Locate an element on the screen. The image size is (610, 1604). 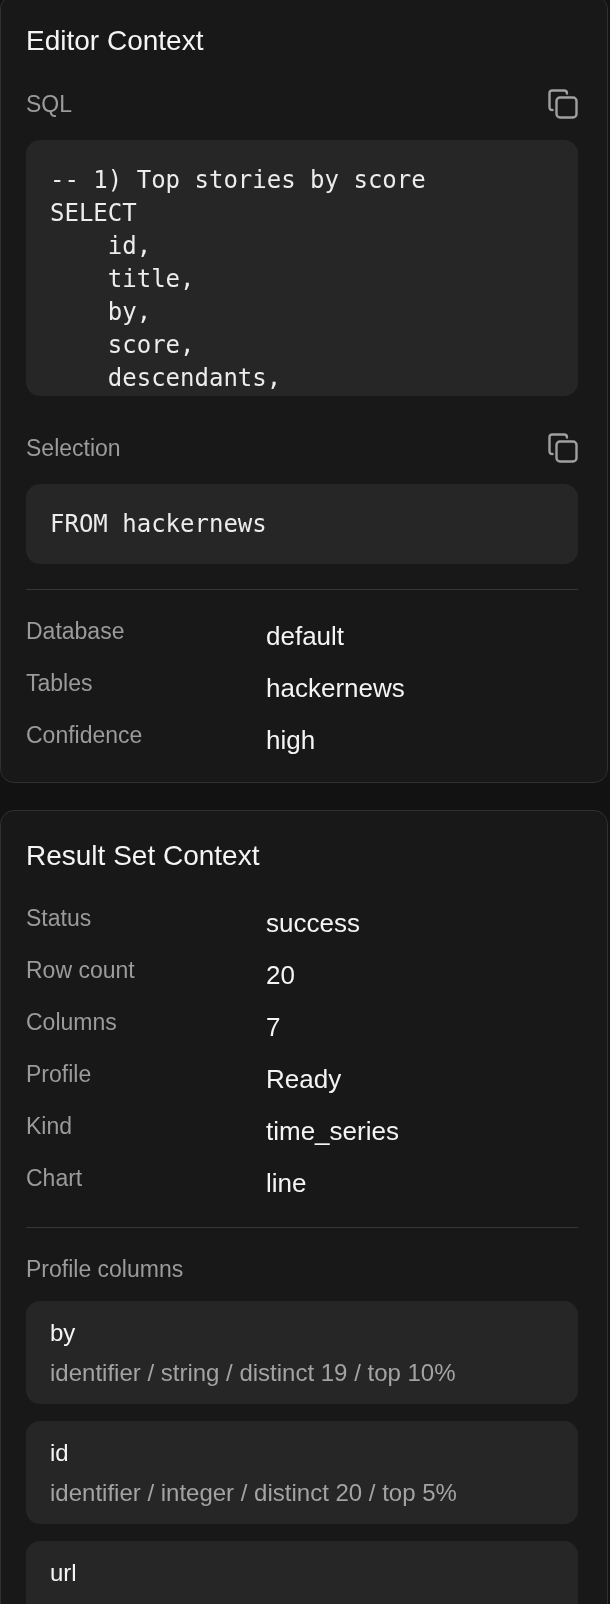
column-details: identifier / string / distinct 19 / top 10% is located at coordinates (253, 1373).